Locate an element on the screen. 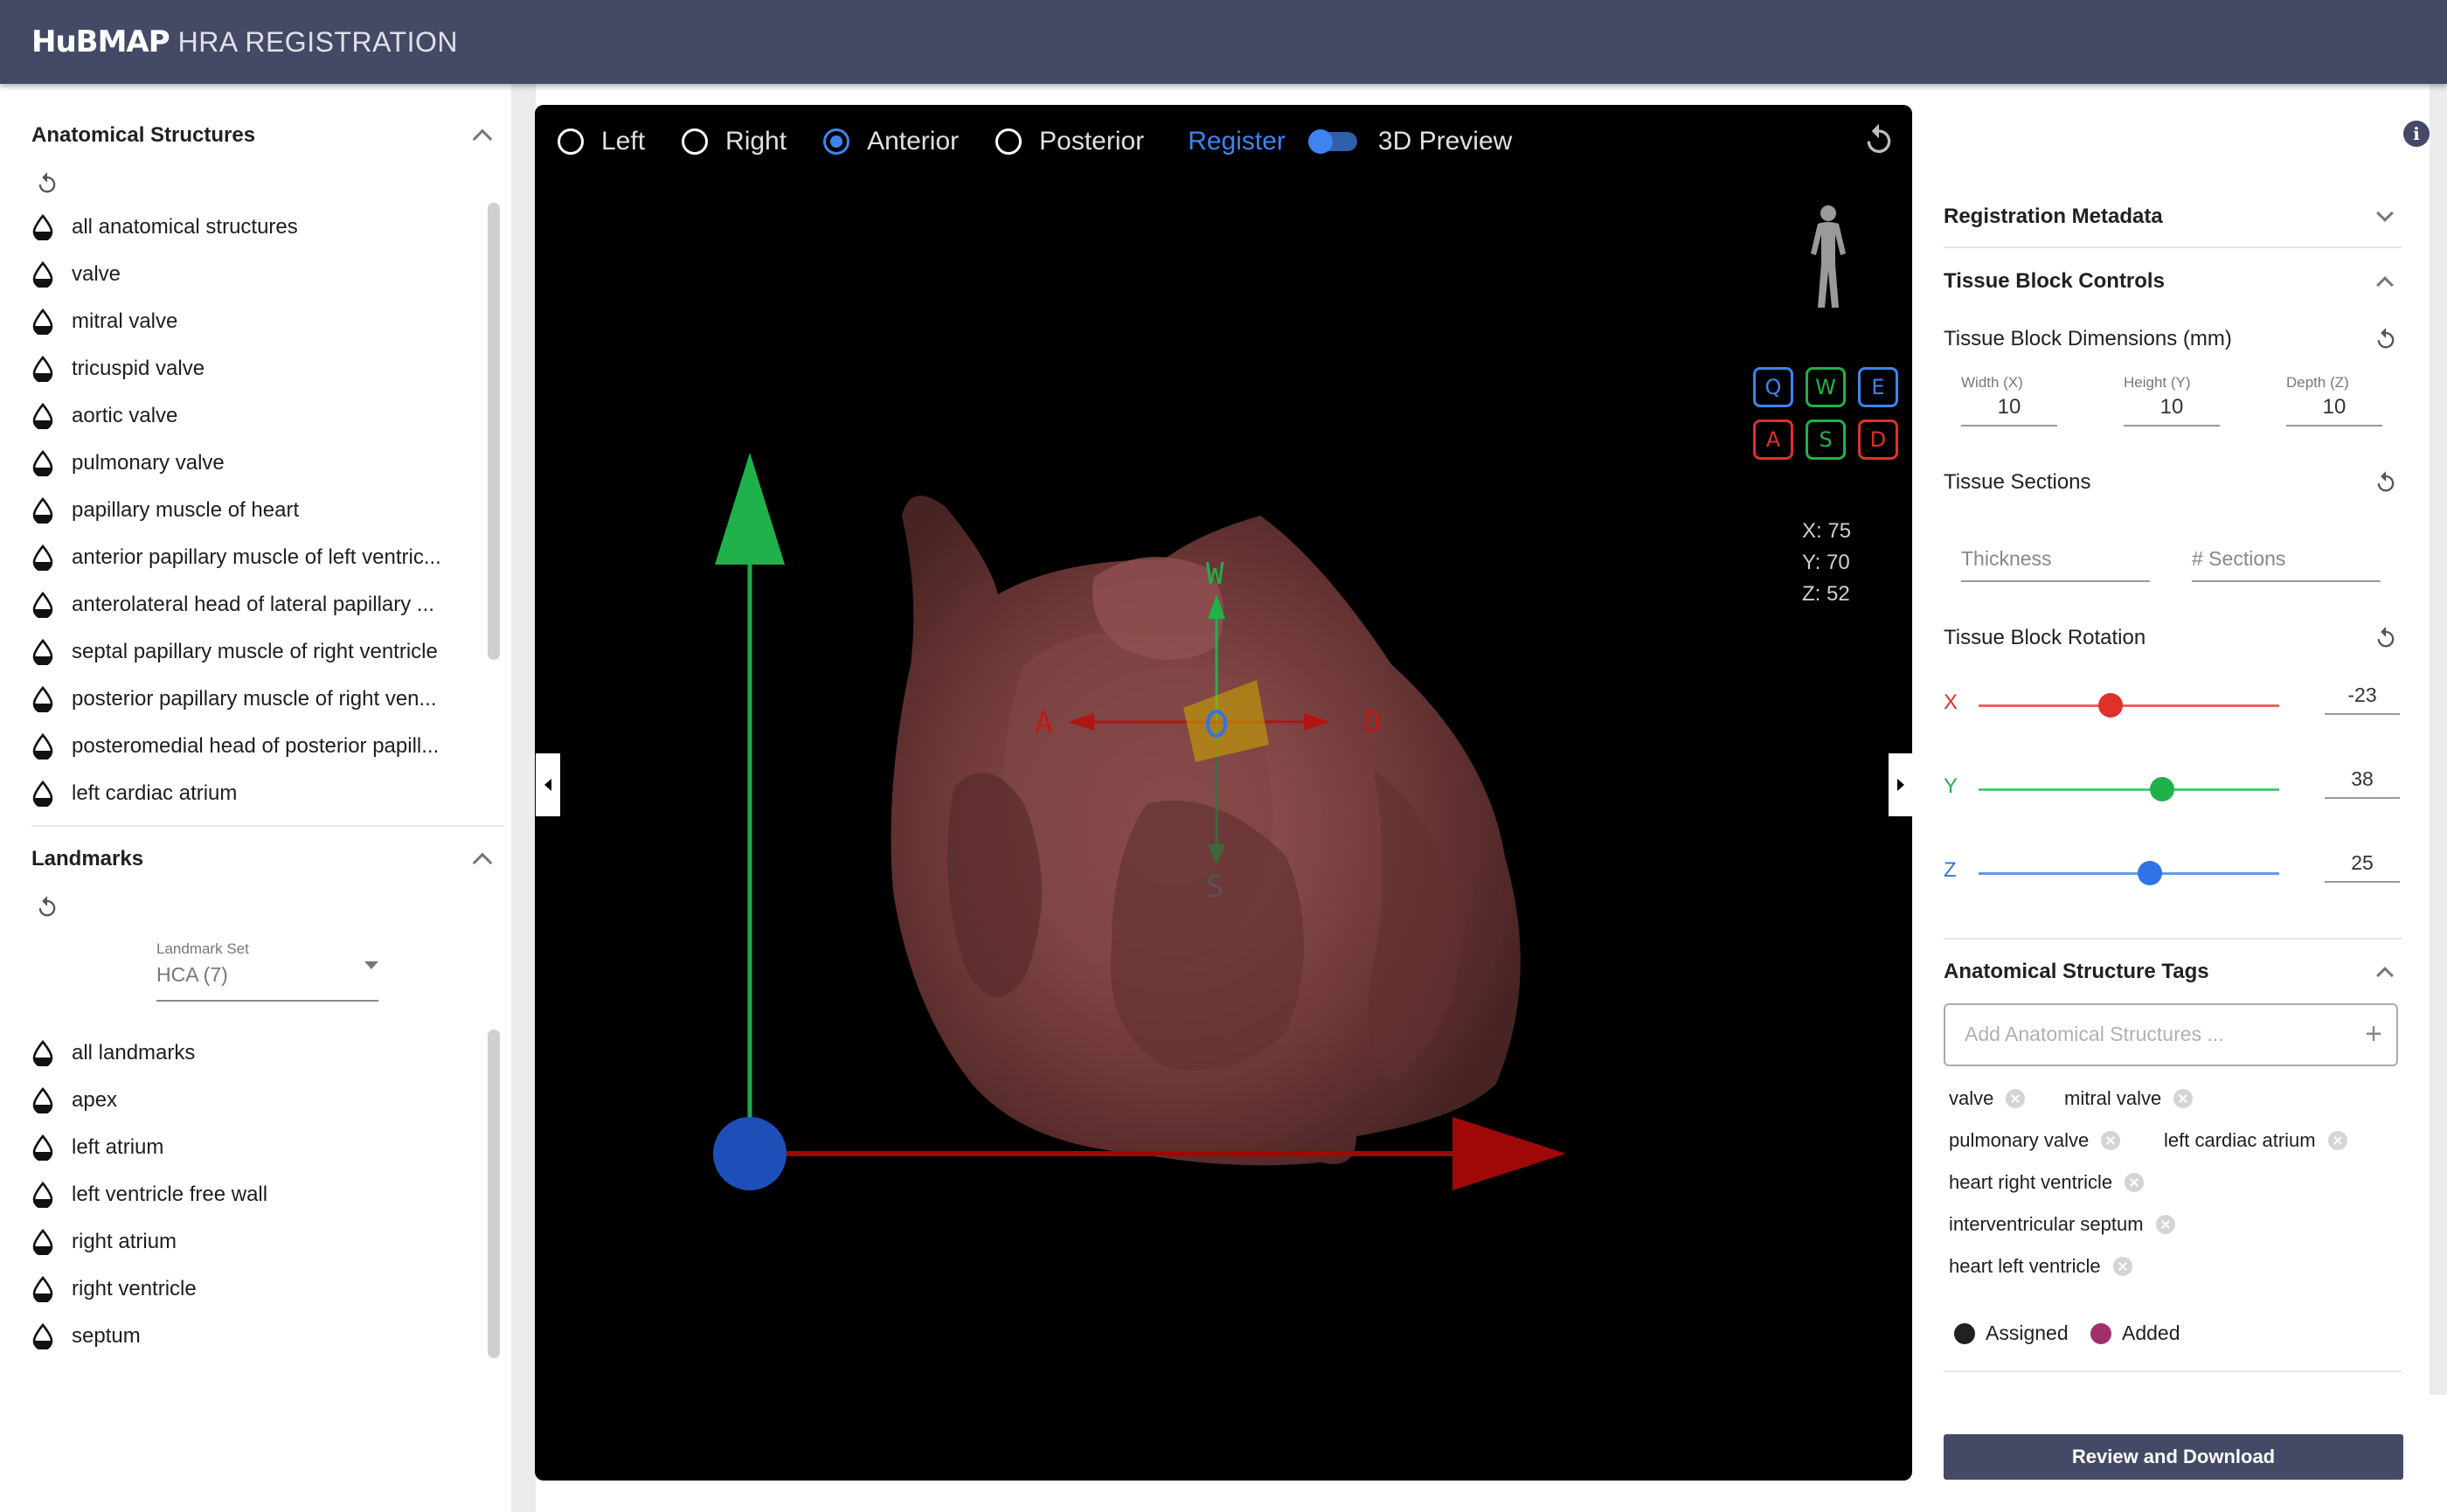  landmark-list-item: right atrium is located at coordinates (258, 1242).